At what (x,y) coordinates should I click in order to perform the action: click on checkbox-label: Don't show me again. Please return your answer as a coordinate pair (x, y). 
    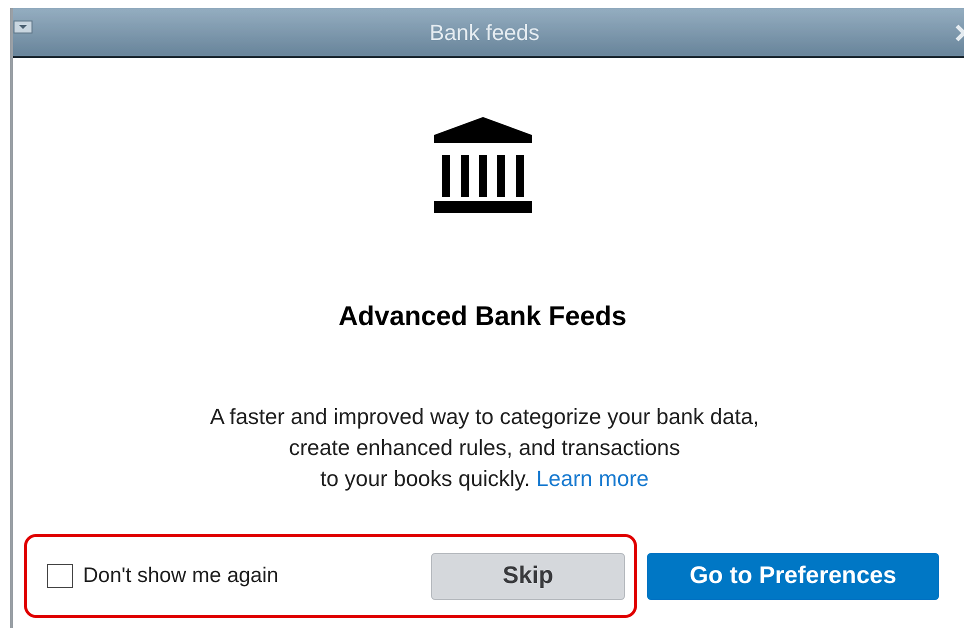
    Looking at the image, I should click on (180, 576).